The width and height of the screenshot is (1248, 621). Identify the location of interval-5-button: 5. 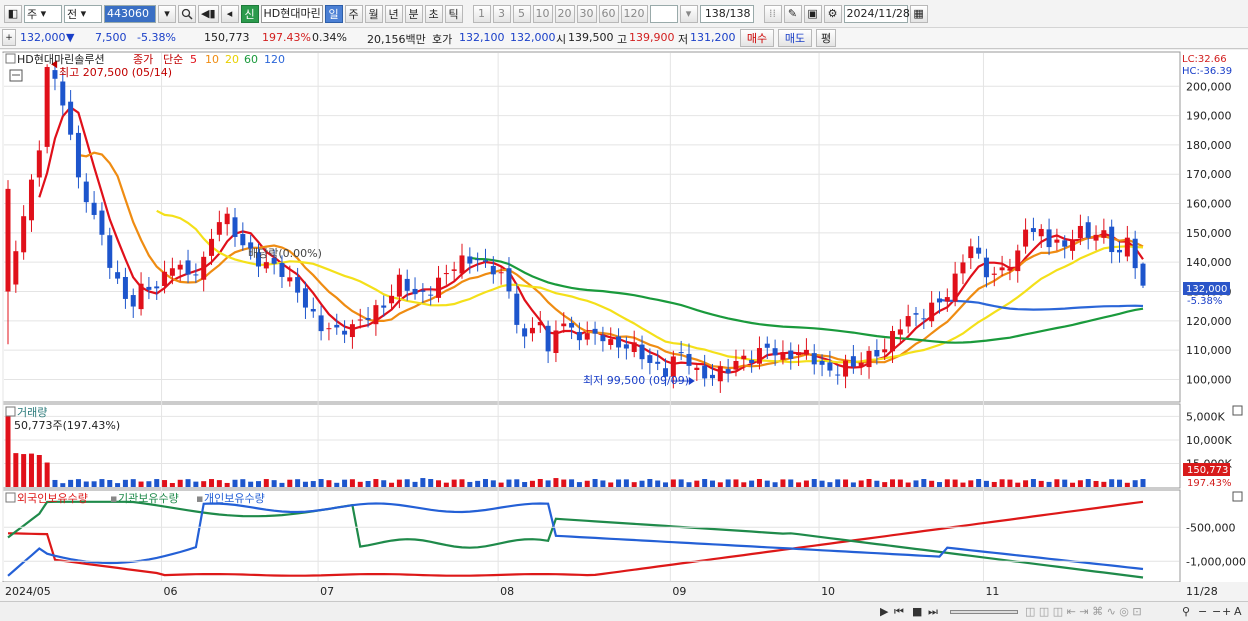
(521, 13).